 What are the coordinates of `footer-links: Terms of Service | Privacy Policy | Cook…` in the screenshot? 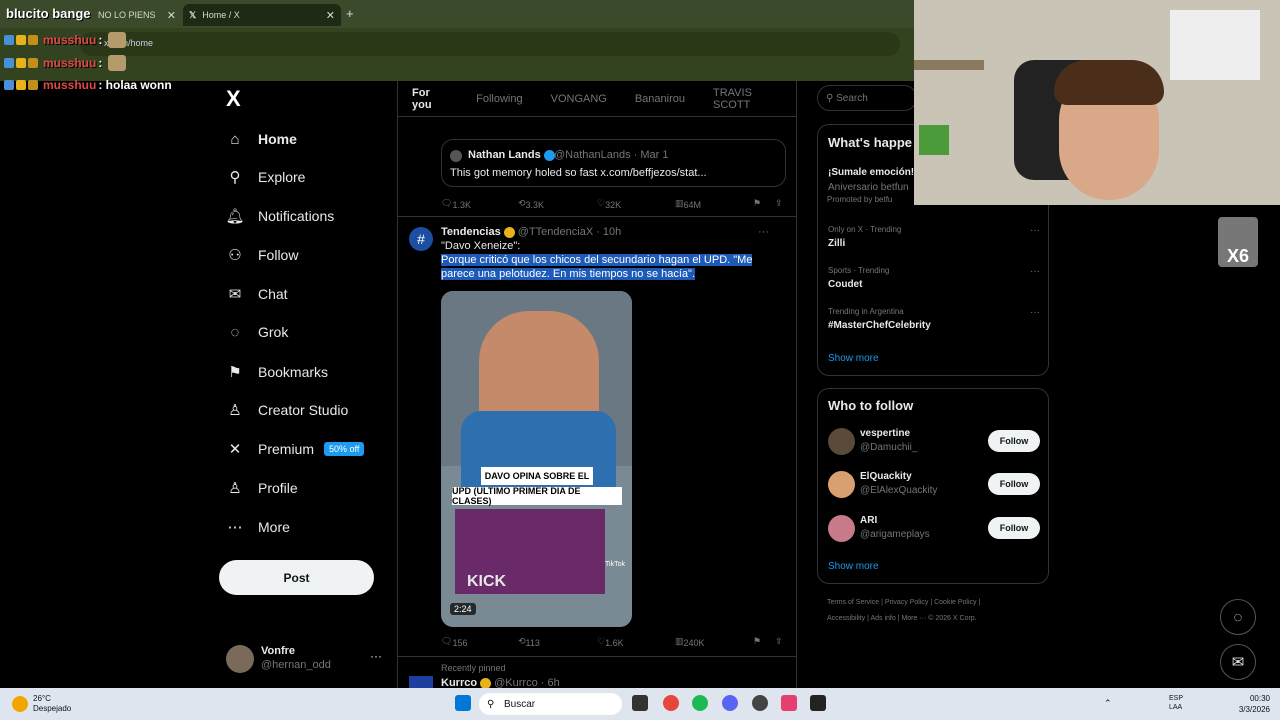 It's located at (927, 602).